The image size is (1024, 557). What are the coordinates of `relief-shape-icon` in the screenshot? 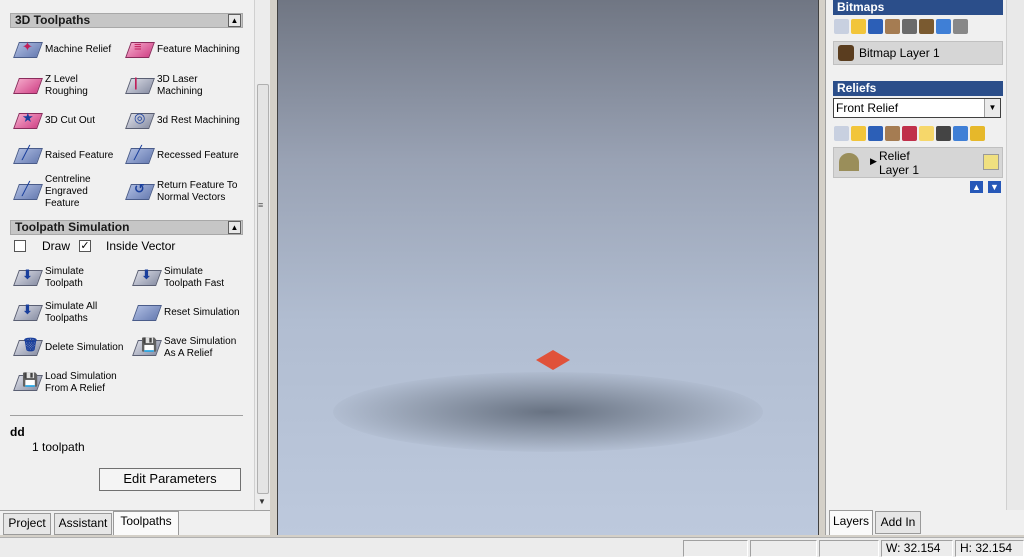 It's located at (909, 133).